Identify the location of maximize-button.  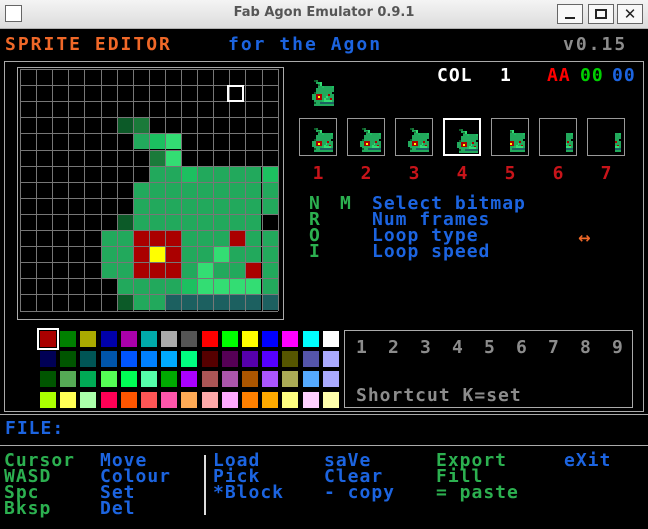
(601, 14).